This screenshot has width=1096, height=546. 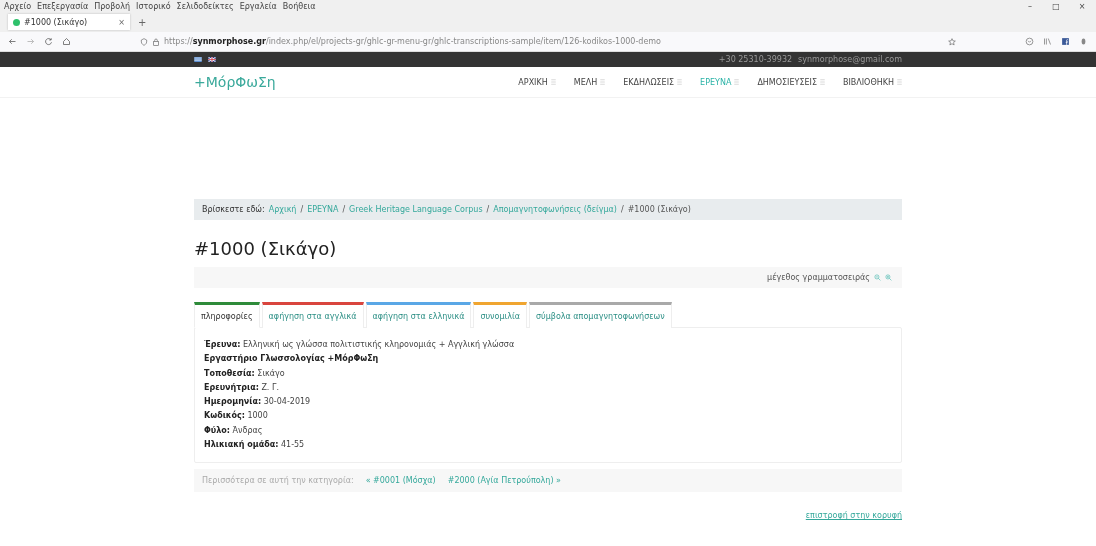 What do you see at coordinates (255, 445) in the screenshot?
I see `info-line: Ηλικιακή ομάδα: 41-55` at bounding box center [255, 445].